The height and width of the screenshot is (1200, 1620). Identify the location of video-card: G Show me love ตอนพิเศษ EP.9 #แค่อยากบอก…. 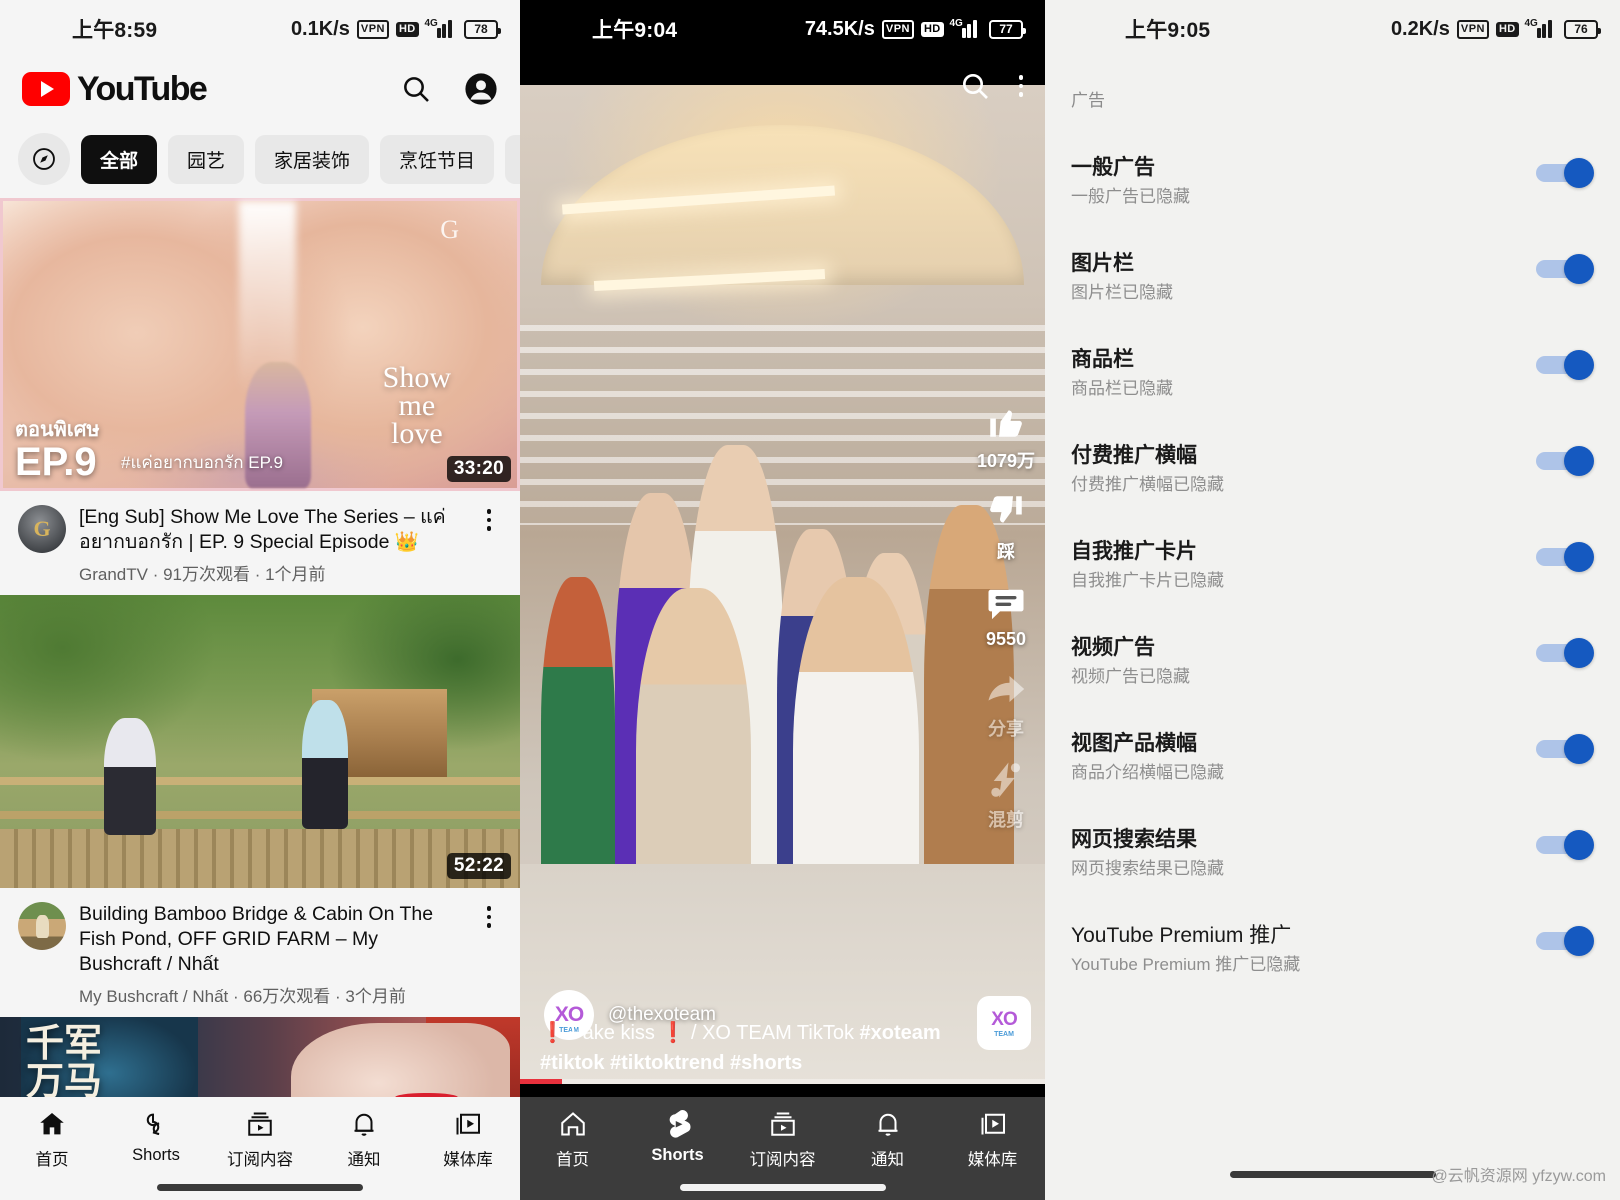
(260, 396).